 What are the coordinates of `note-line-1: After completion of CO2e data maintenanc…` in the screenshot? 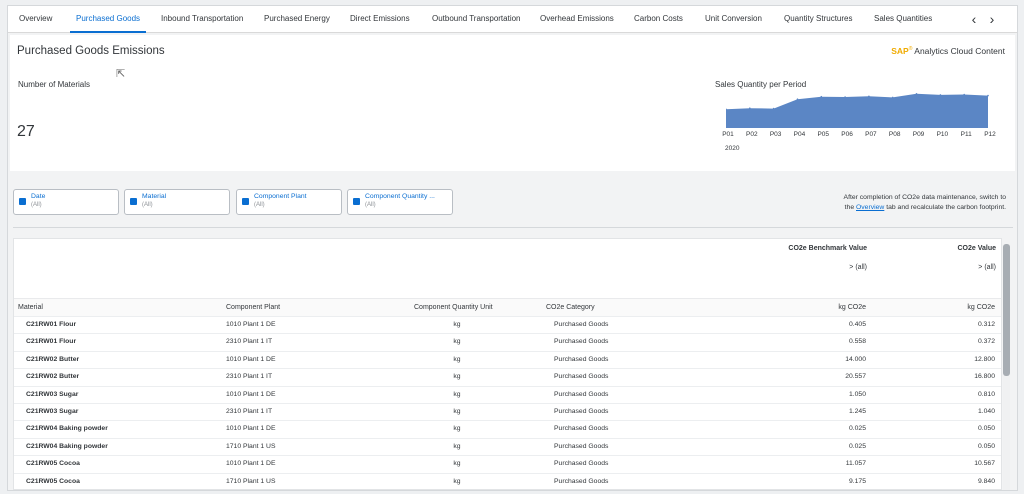 It's located at (924, 197).